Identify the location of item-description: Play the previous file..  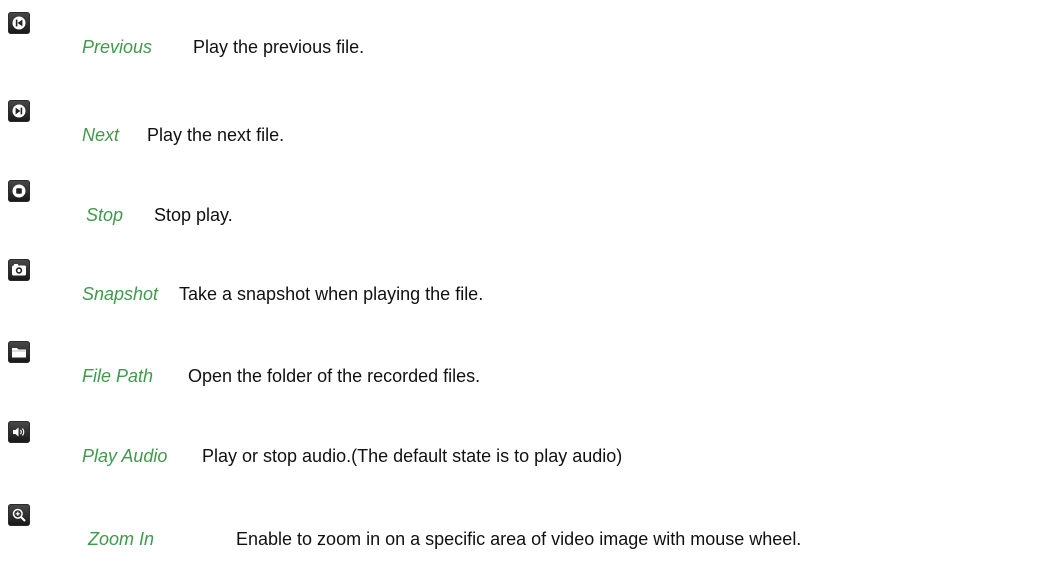
(279, 47).